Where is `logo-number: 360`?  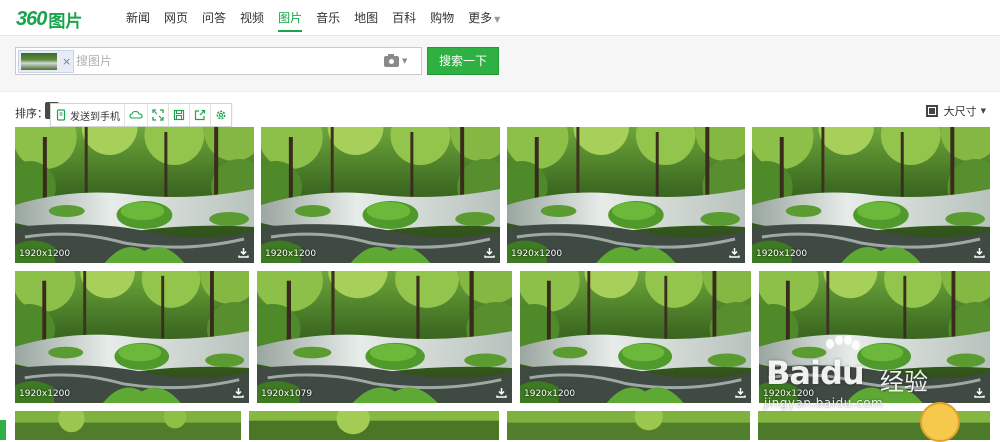
logo-number: 360 is located at coordinates (31, 18).